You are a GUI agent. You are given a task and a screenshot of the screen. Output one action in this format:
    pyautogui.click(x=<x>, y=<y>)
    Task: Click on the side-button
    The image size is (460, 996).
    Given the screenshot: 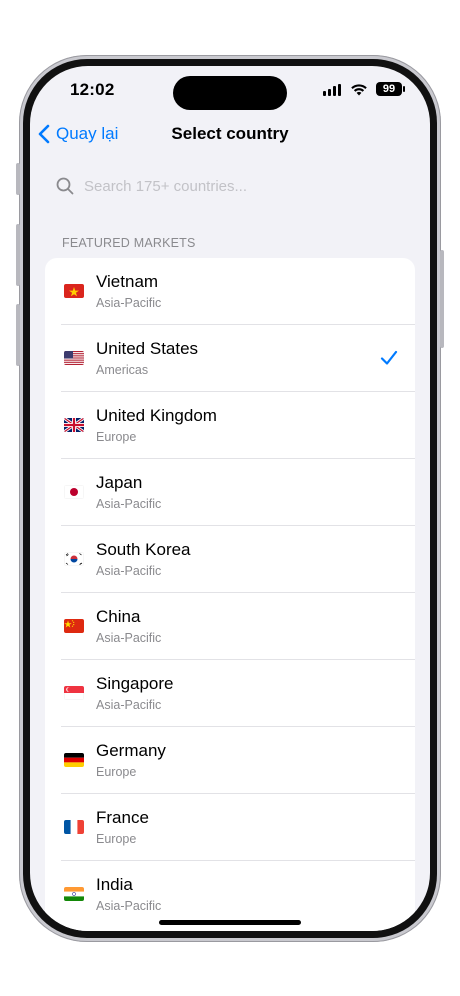 What is the action you would take?
    pyautogui.click(x=442, y=299)
    